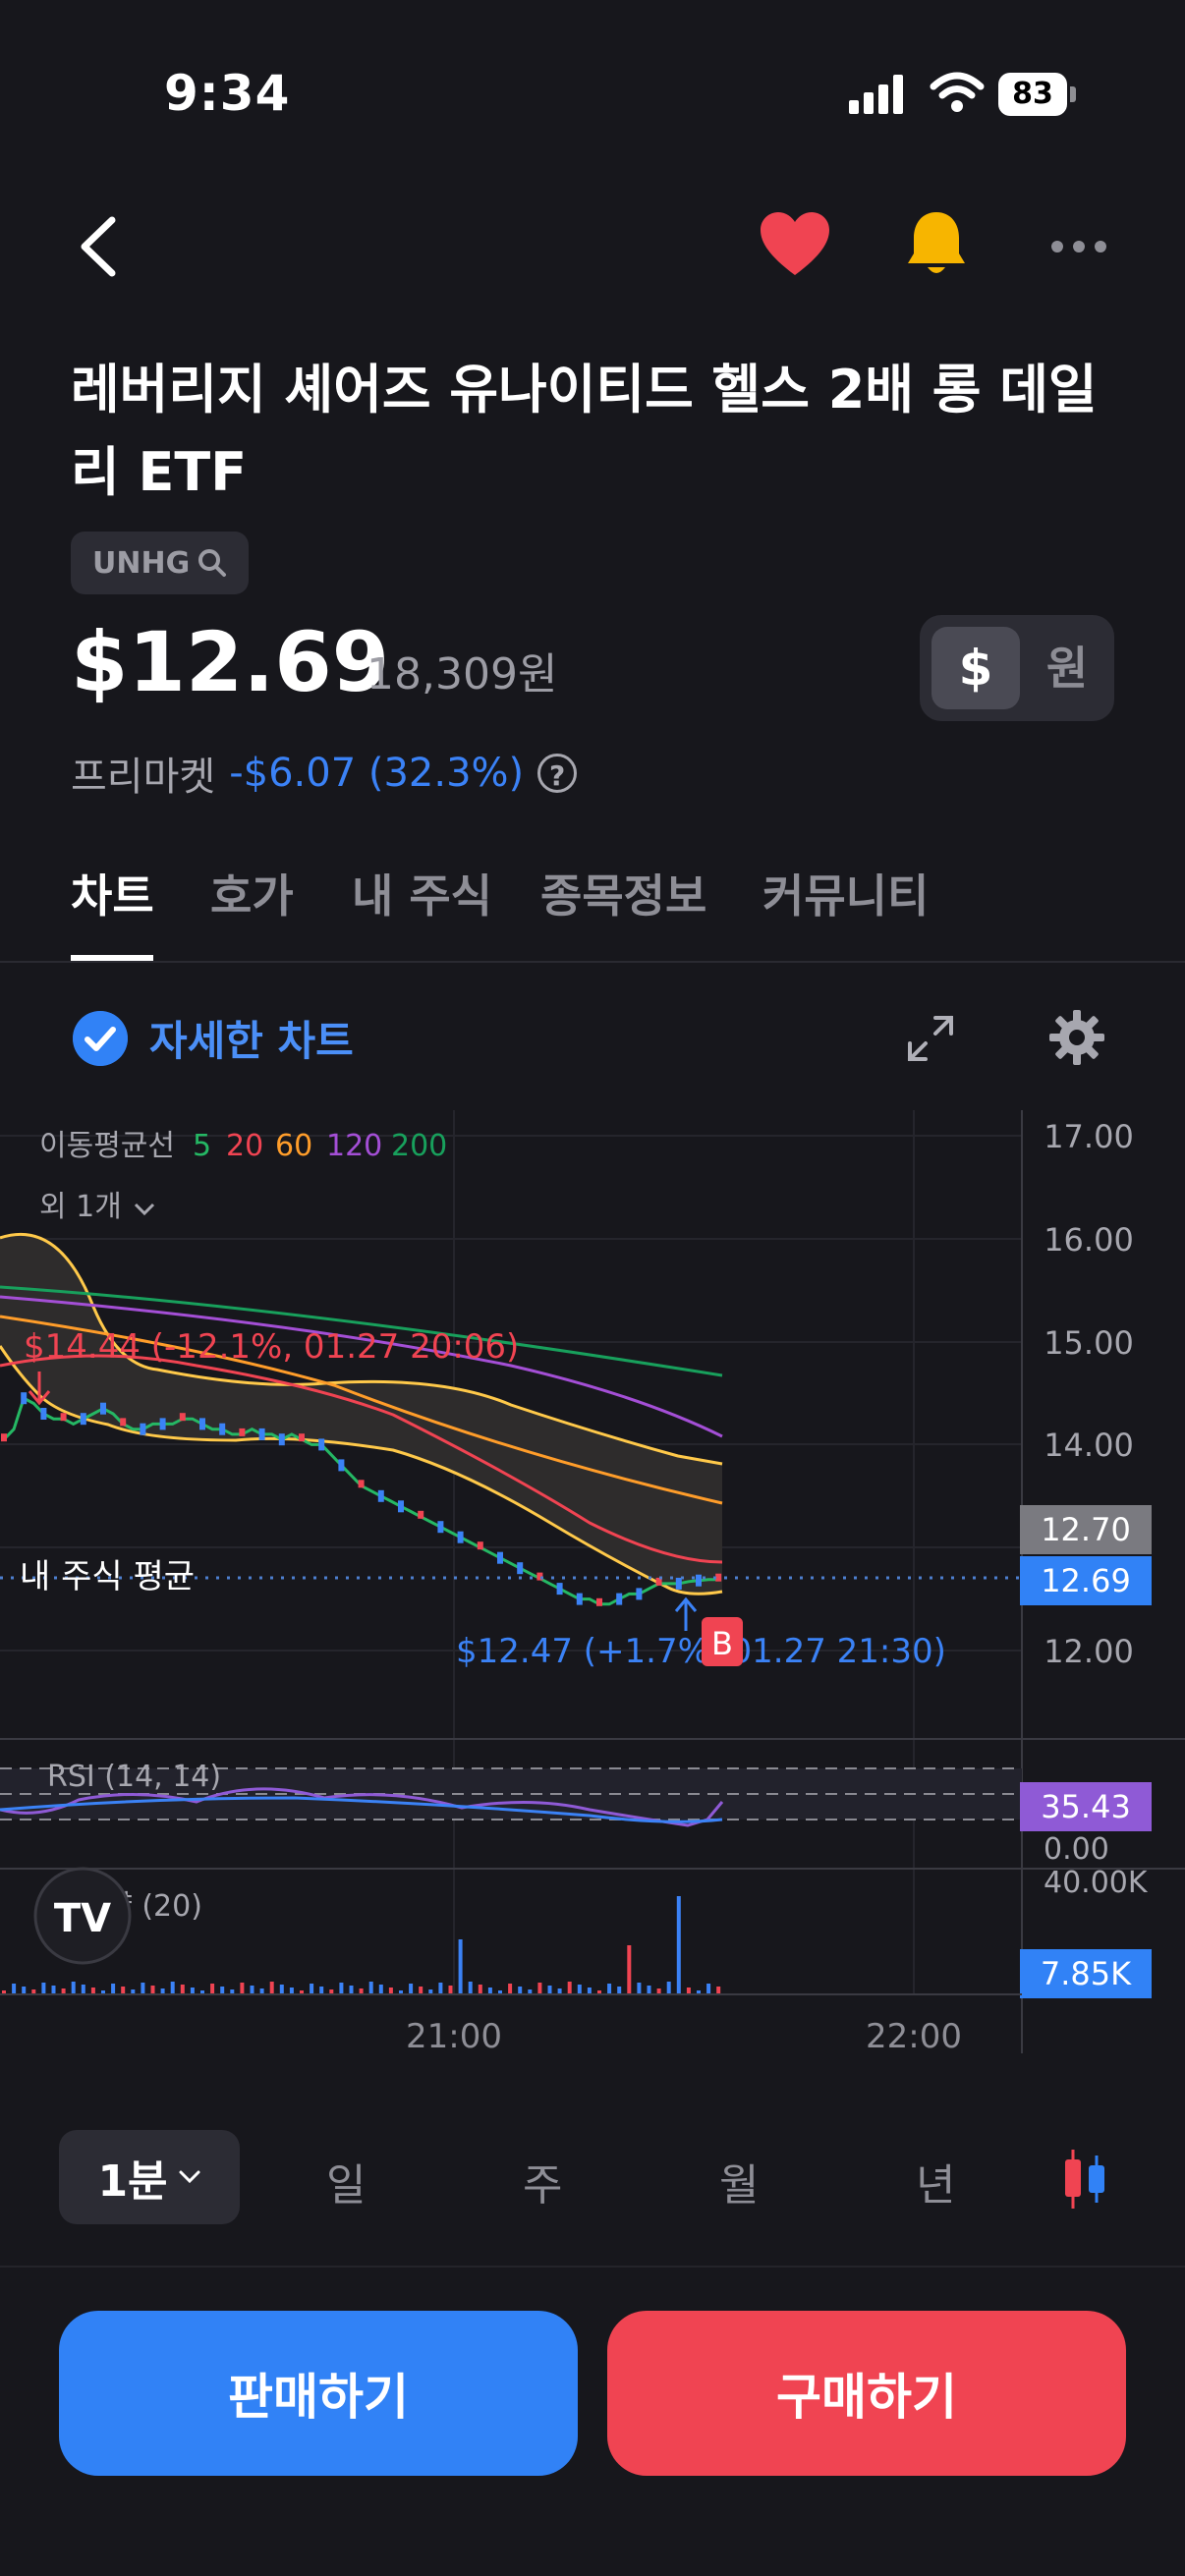 Image resolution: width=1185 pixels, height=2576 pixels. Describe the element at coordinates (976, 668) in the screenshot. I see `currency-usd-option: $` at that location.